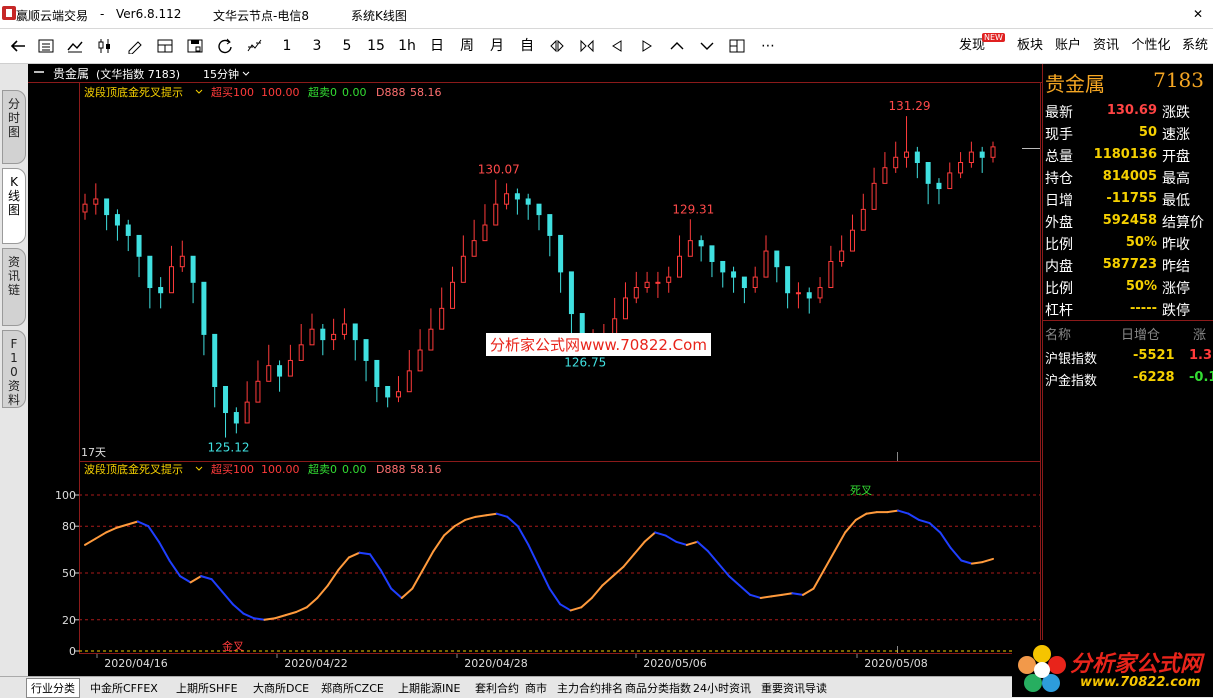  I want to click on zoom-in-icon, so click(588, 46).